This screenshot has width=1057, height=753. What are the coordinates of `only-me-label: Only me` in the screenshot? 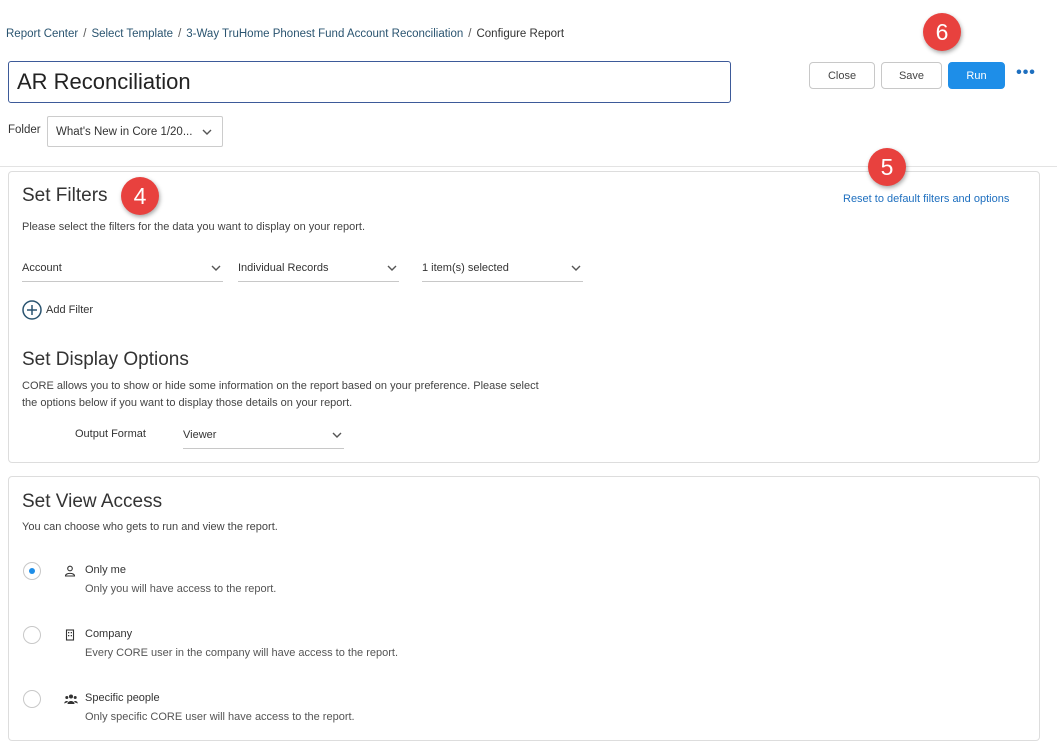 It's located at (105, 570).